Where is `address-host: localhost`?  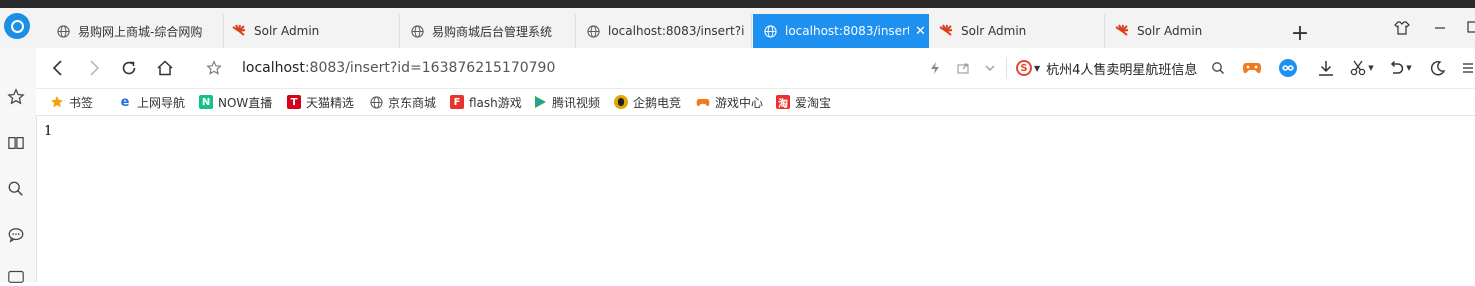
address-host: localhost is located at coordinates (273, 68).